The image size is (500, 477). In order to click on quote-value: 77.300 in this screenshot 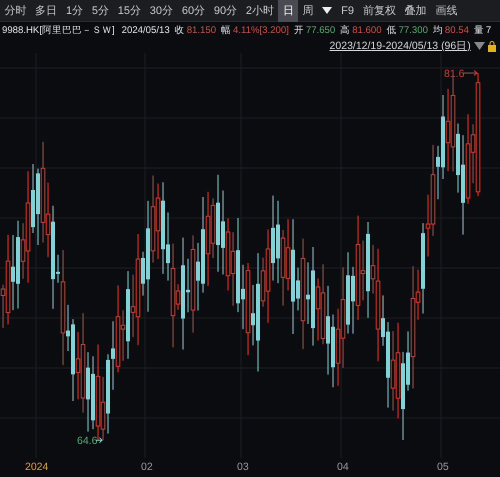, I will do `click(413, 31)`.